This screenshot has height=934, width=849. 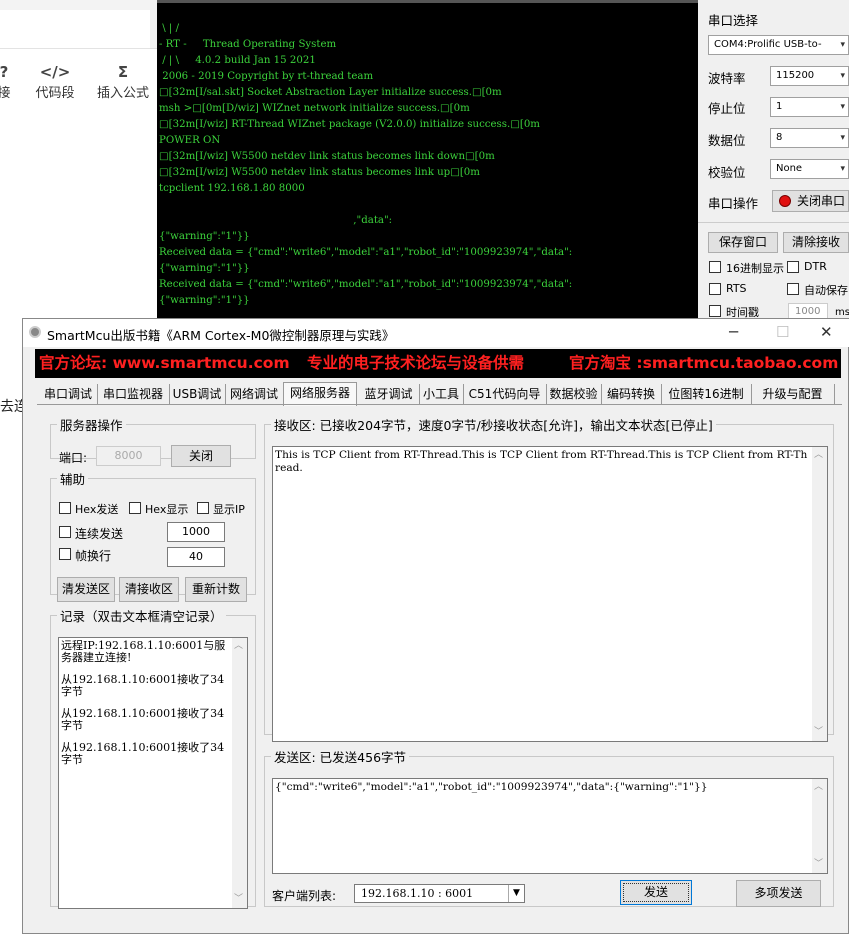 What do you see at coordinates (164, 363) in the screenshot?
I see `forum-link: 官方论坛: www.smartmcu.com` at bounding box center [164, 363].